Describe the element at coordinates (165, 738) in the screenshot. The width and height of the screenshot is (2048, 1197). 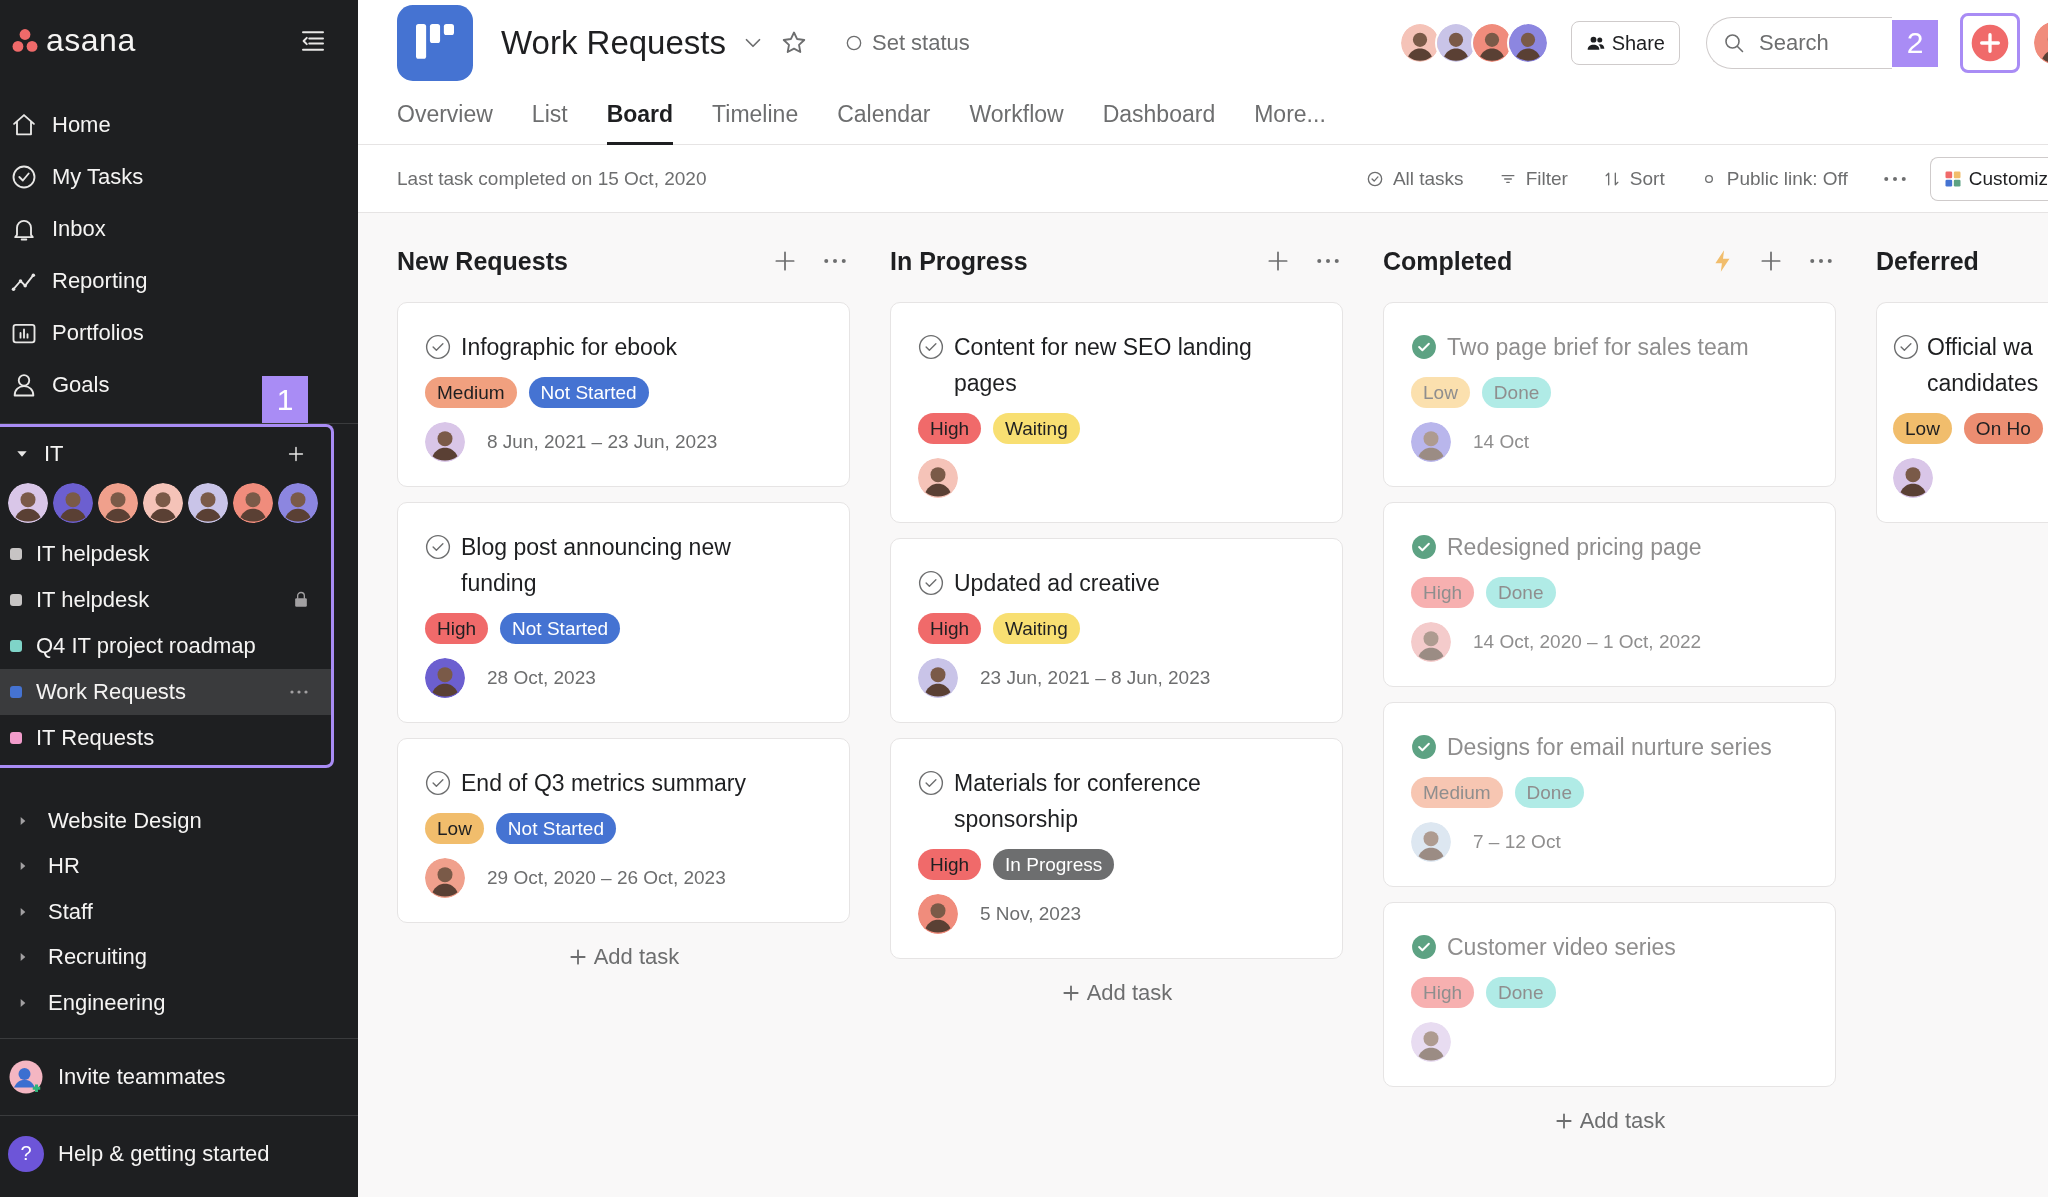
I see `project-item: IT Requests` at that location.